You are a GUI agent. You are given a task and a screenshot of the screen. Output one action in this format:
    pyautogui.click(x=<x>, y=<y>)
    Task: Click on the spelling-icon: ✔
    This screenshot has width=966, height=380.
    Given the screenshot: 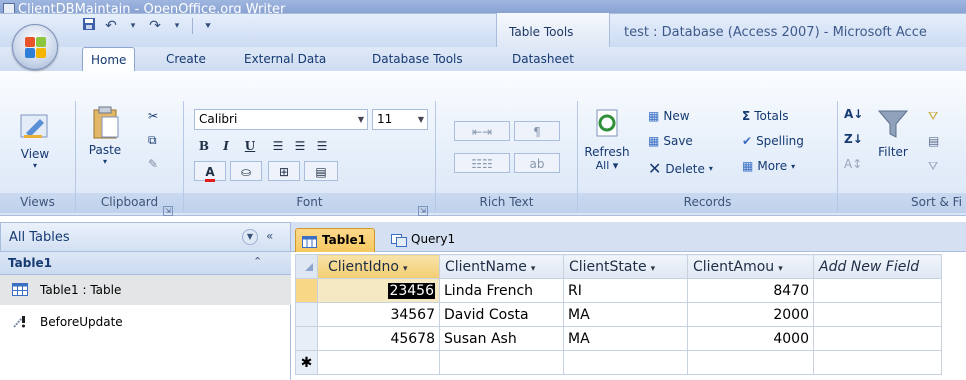 What is the action you would take?
    pyautogui.click(x=747, y=141)
    